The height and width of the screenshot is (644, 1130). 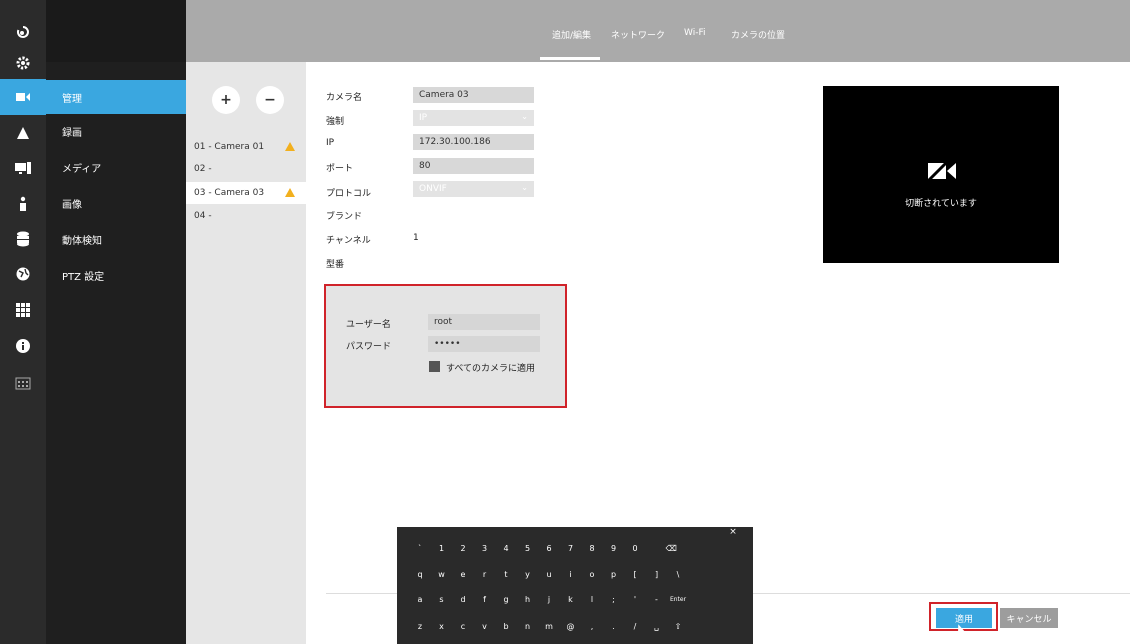 I want to click on keyboard-key: ,, so click(x=592, y=626).